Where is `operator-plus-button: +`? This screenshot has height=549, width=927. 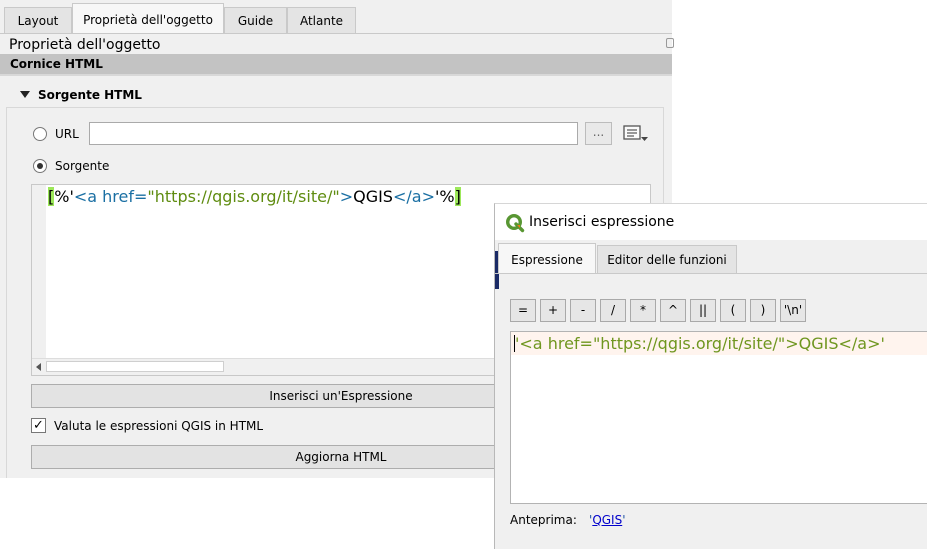
operator-plus-button: + is located at coordinates (553, 310).